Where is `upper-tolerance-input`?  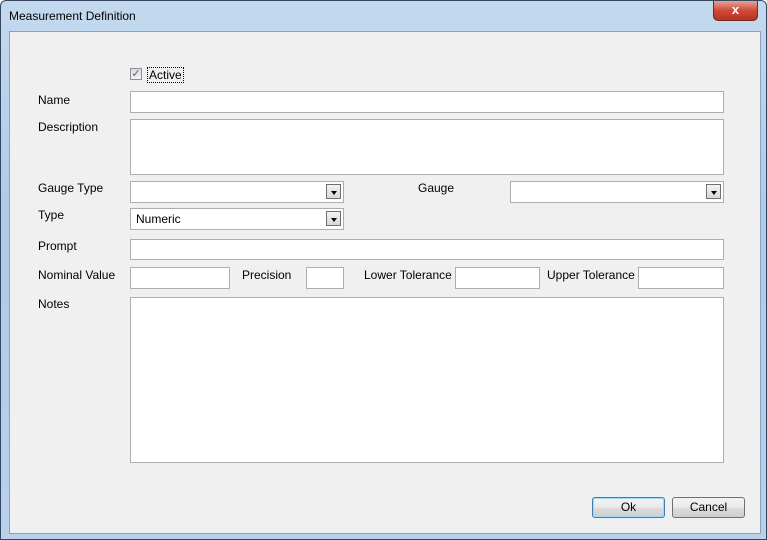
upper-tolerance-input is located at coordinates (681, 278).